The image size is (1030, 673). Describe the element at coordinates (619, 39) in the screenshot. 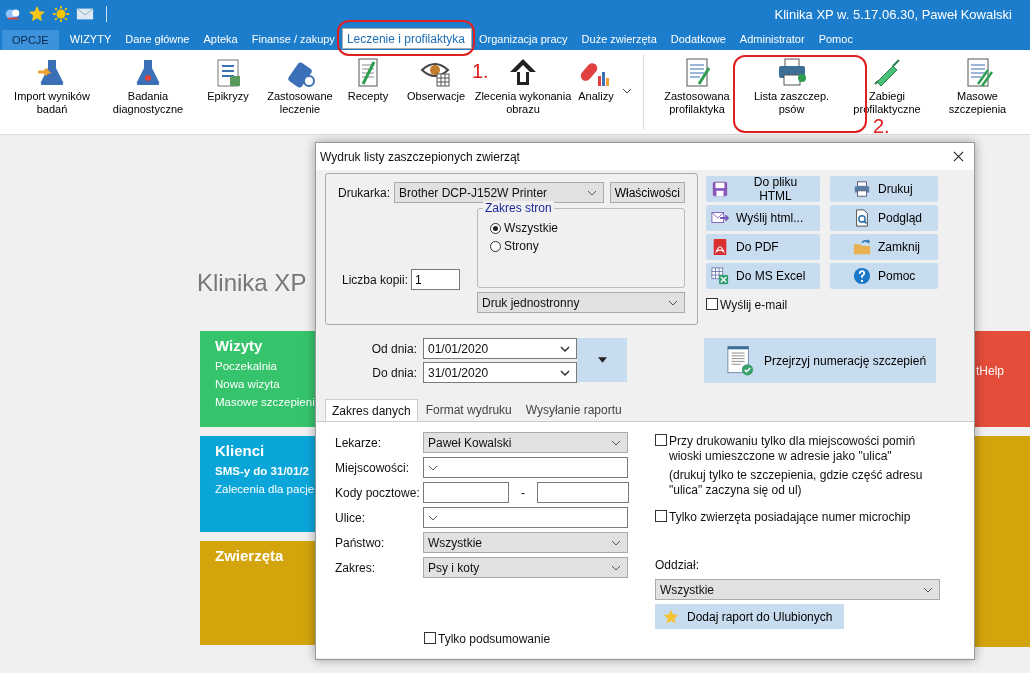

I see `ribbon-tab: Duże zwierzęta` at that location.